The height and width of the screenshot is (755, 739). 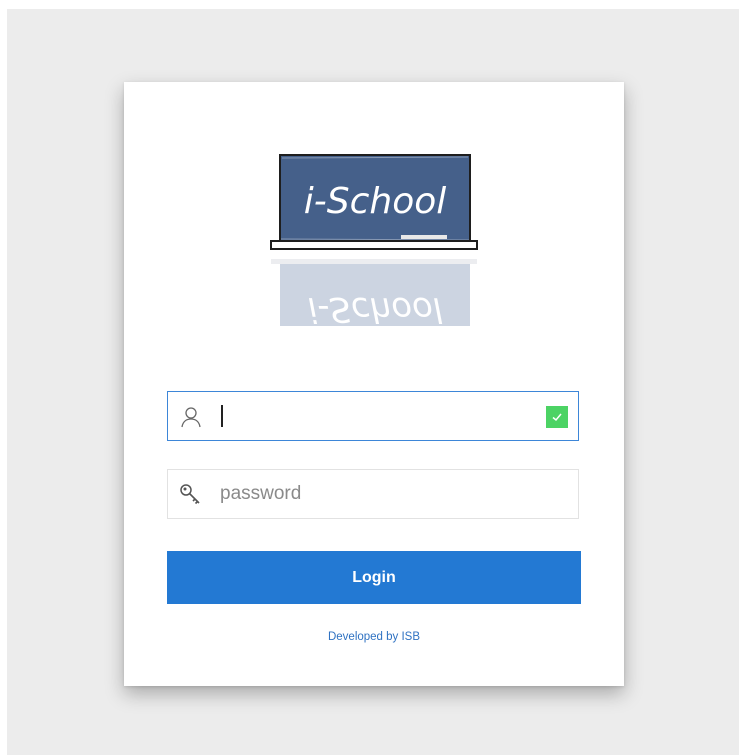 What do you see at coordinates (377, 494) in the screenshot?
I see `password-input` at bounding box center [377, 494].